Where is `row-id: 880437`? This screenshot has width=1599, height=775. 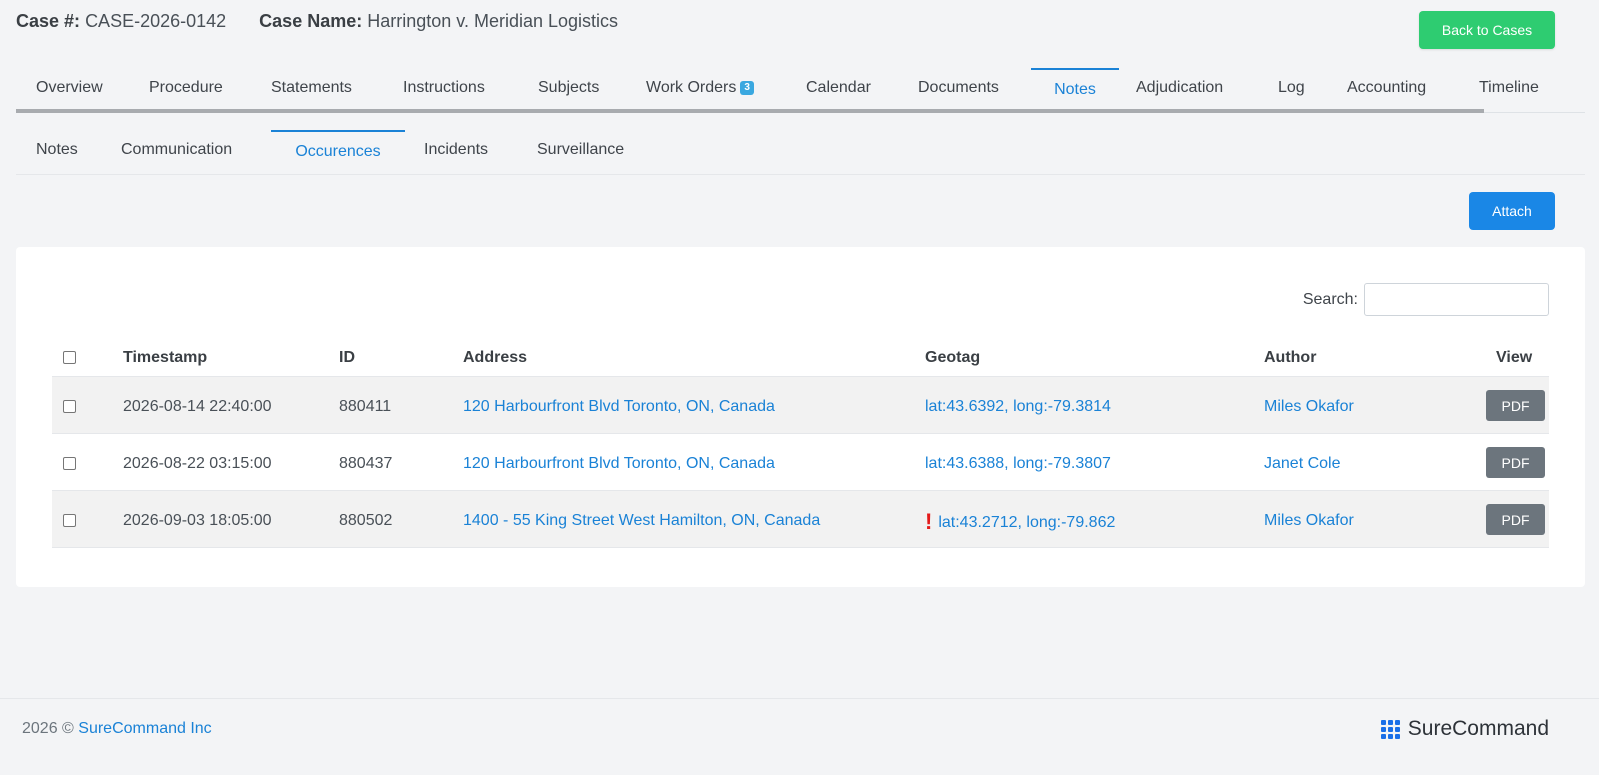 row-id: 880437 is located at coordinates (366, 463).